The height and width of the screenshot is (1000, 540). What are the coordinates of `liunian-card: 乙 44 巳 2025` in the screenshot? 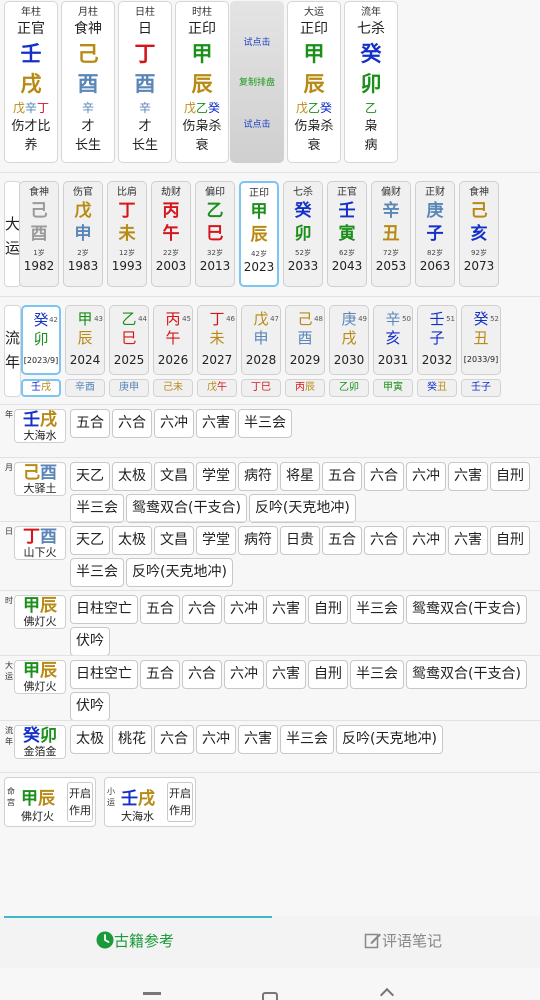 It's located at (129, 340).